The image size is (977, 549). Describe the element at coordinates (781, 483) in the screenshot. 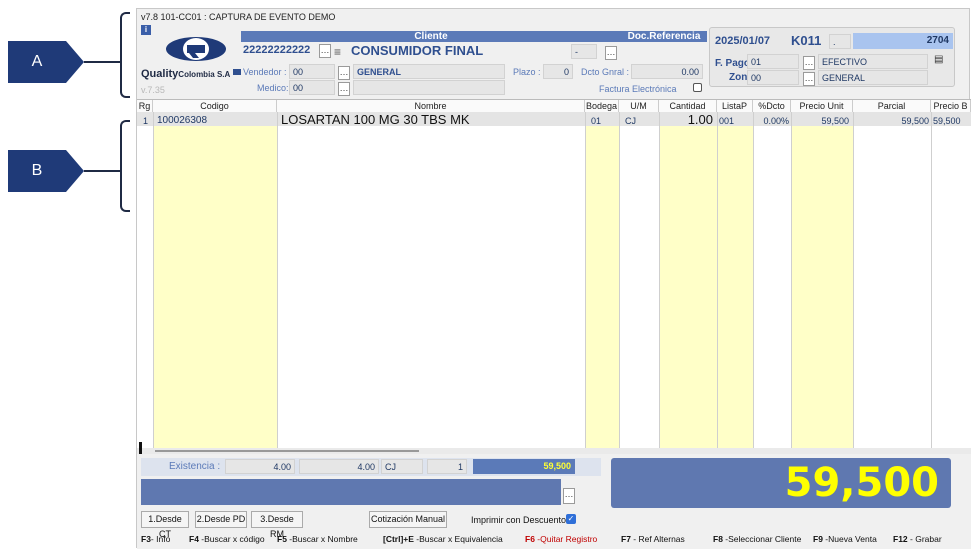

I see `total-panel: 59,500` at that location.